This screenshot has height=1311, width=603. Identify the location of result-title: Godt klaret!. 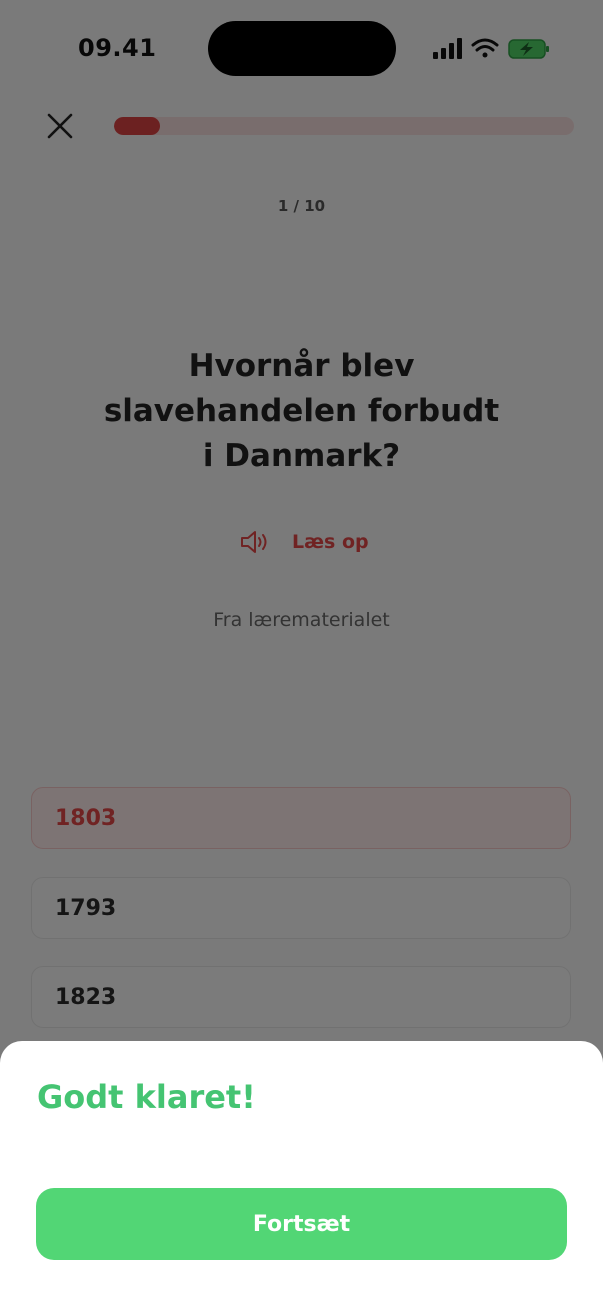
(146, 1097).